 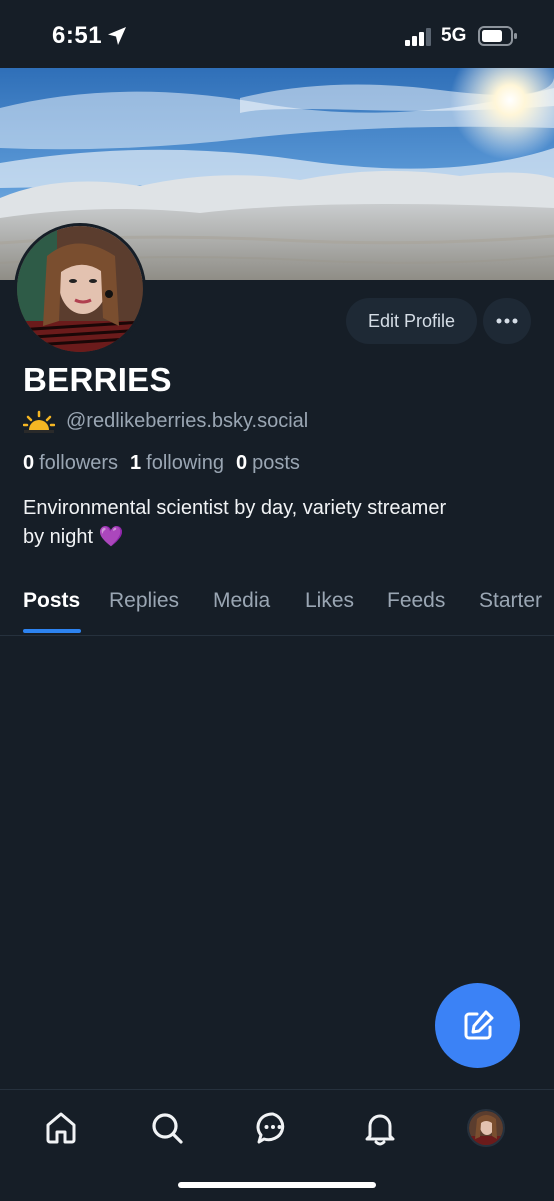 I want to click on location-arrow-icon, so click(x=117, y=36).